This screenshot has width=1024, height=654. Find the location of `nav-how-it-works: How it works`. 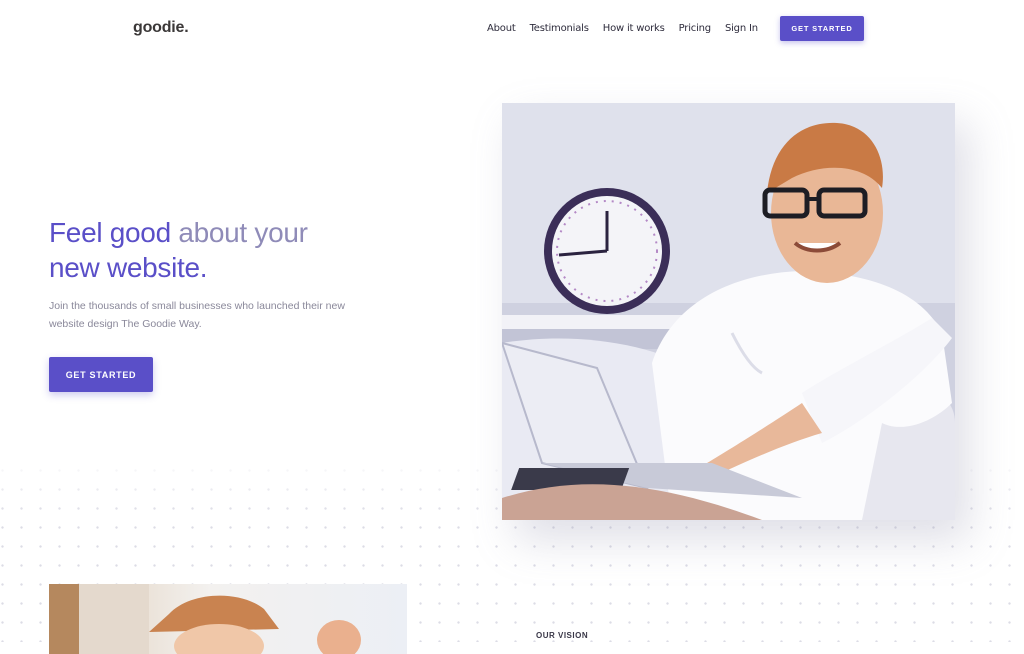

nav-how-it-works: How it works is located at coordinates (634, 28).